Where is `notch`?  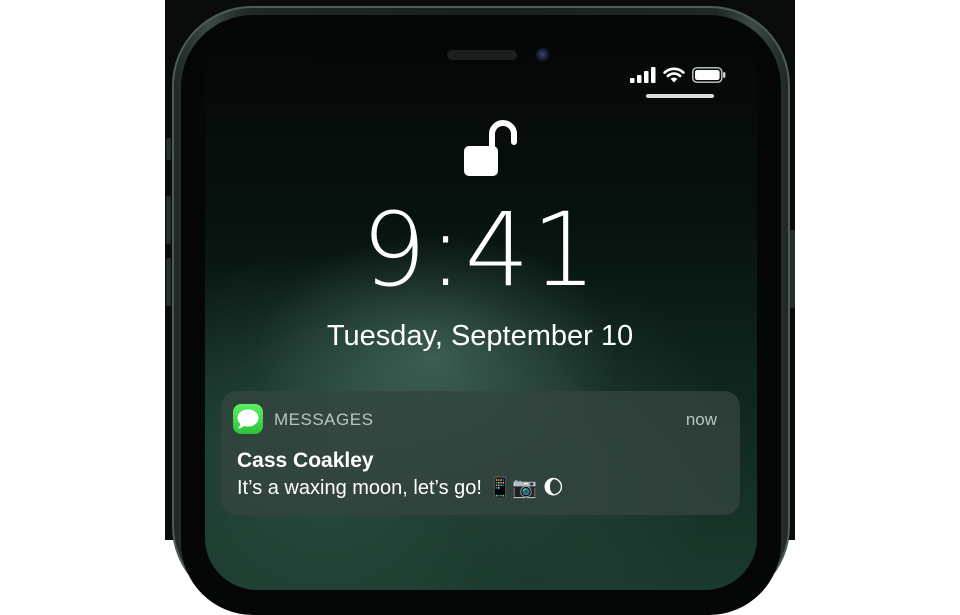 notch is located at coordinates (418, 48).